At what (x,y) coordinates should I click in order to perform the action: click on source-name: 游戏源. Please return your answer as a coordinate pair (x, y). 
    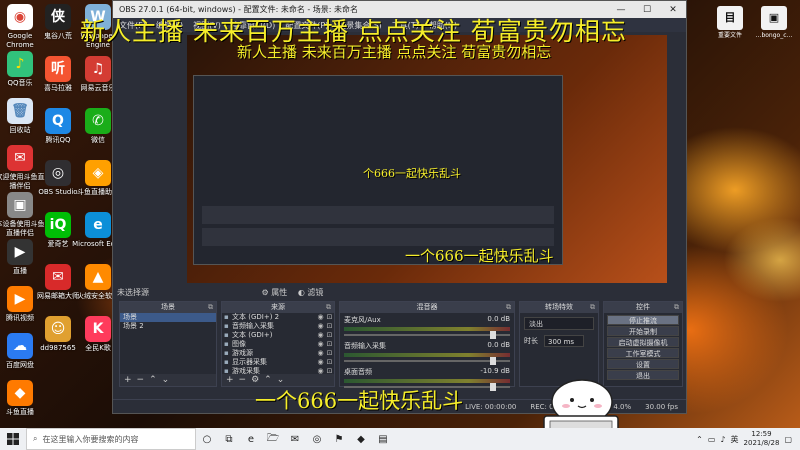
    Looking at the image, I should click on (242, 353).